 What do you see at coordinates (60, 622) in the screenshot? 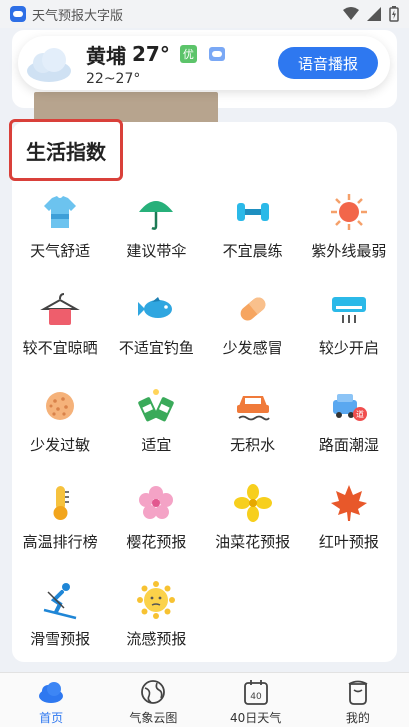
I see `index-item: 滑雪预报` at bounding box center [60, 622].